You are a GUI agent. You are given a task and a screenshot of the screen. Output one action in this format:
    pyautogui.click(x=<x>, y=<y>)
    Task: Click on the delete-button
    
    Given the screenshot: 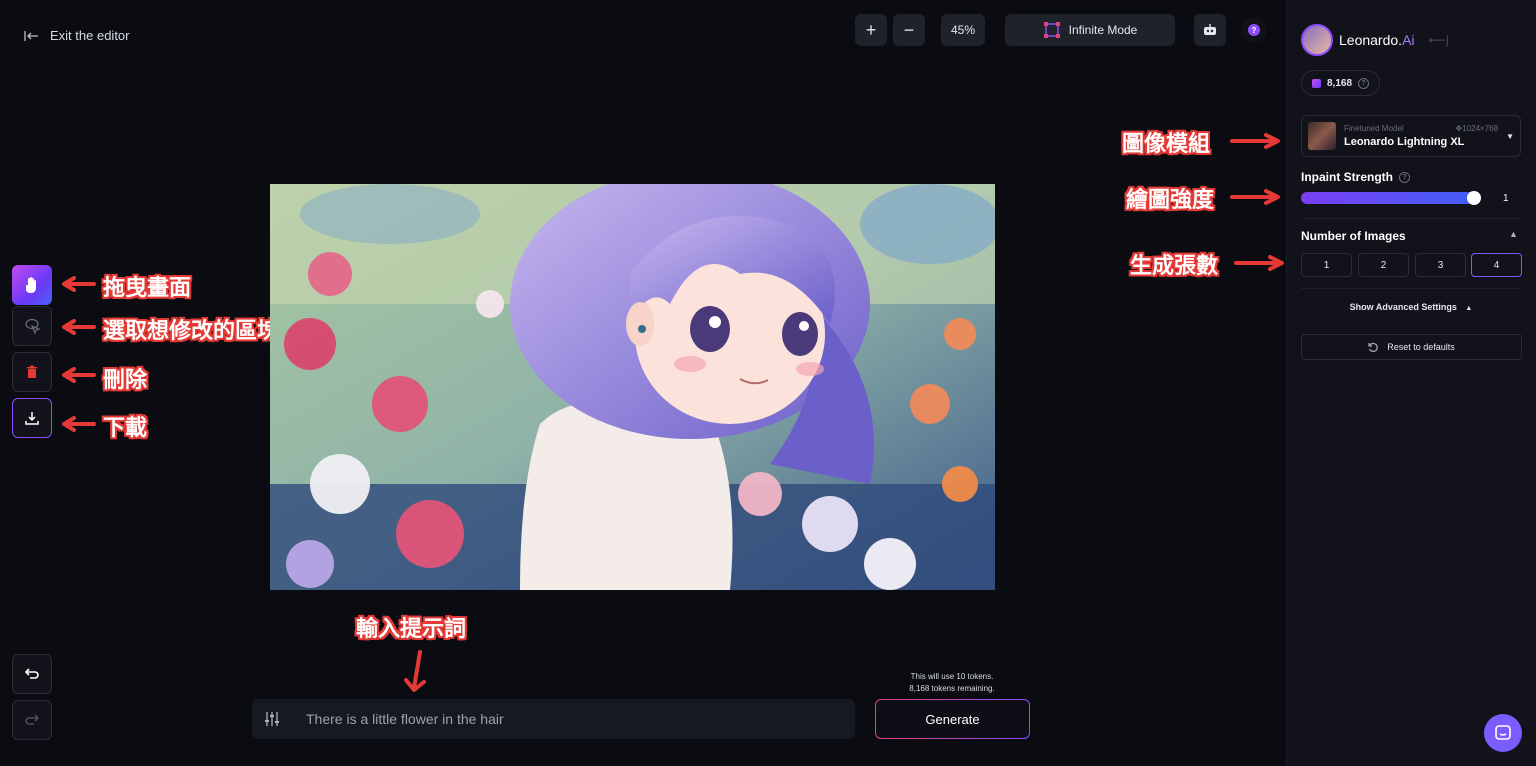 What is the action you would take?
    pyautogui.click(x=32, y=372)
    